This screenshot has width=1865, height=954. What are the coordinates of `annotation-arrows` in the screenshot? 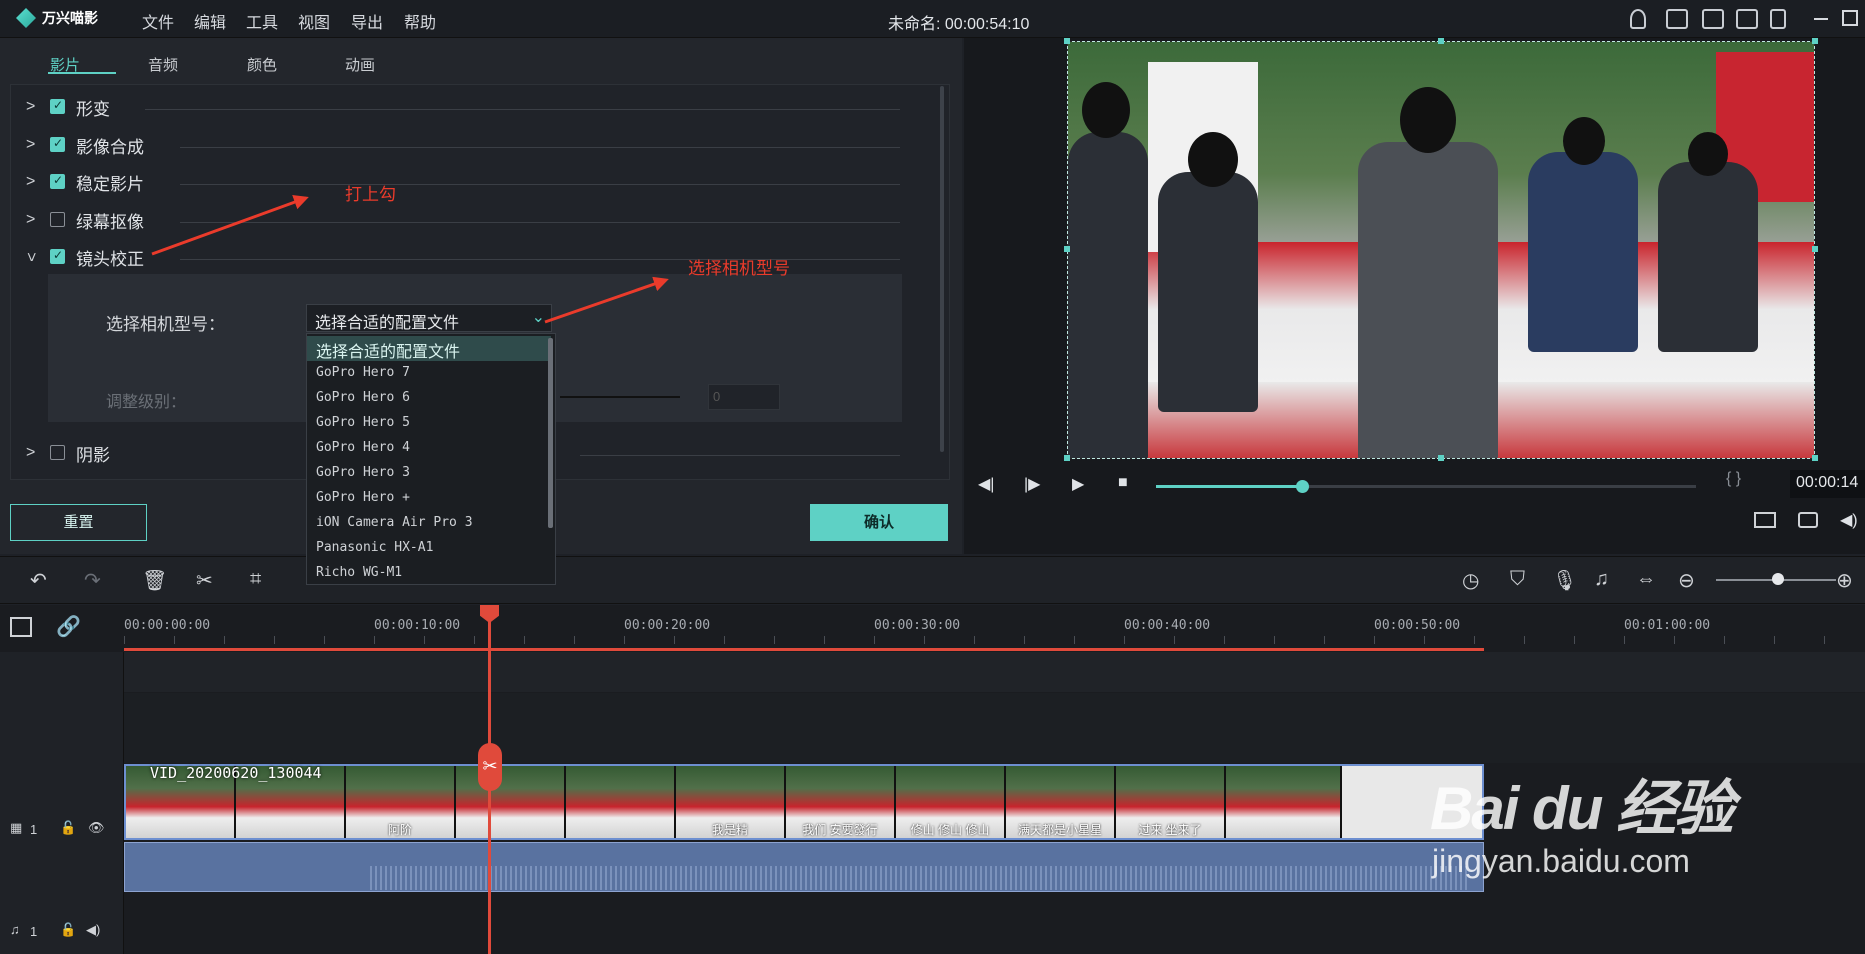 It's located at (410, 259).